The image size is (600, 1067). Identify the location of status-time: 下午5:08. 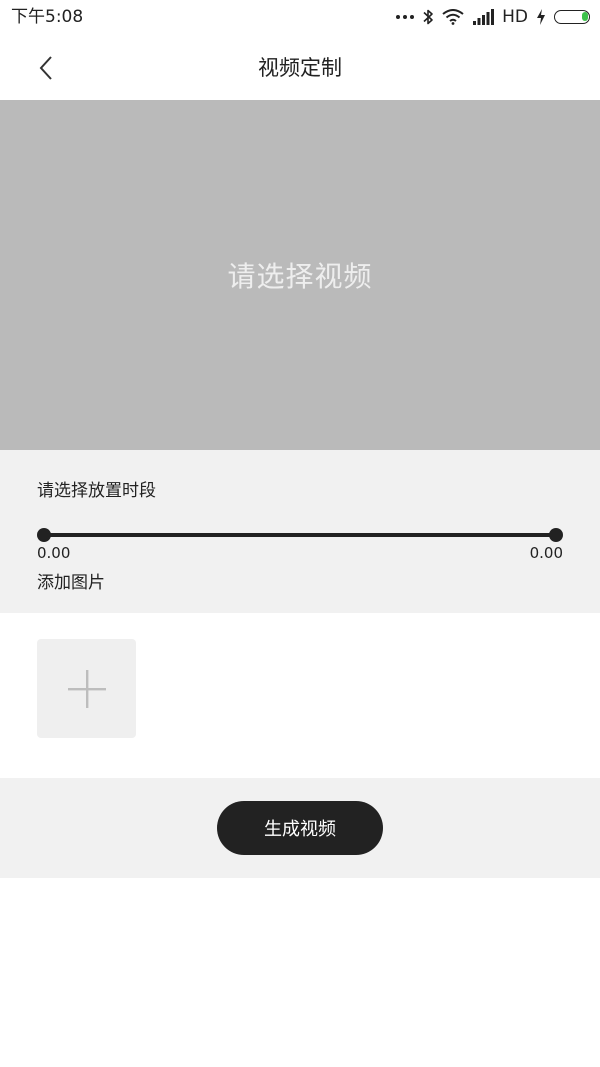
(47, 17).